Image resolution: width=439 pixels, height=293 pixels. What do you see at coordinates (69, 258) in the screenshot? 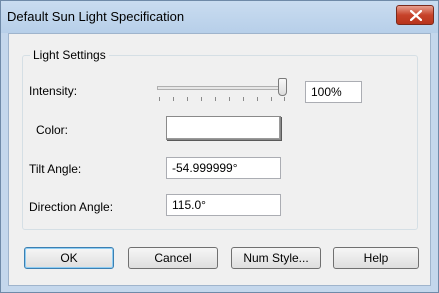
I see `ok-button: OK` at bounding box center [69, 258].